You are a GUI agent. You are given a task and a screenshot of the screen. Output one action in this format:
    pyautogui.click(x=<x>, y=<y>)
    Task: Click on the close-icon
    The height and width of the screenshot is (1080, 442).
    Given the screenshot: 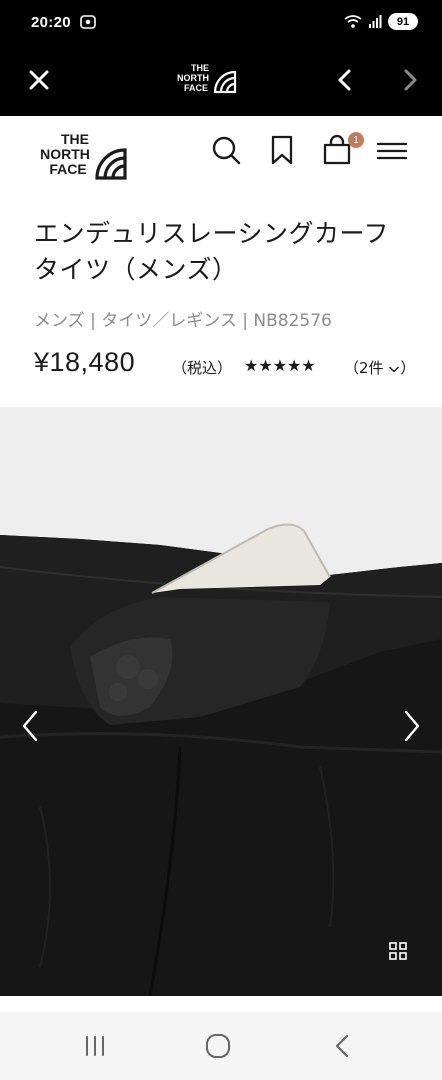 What is the action you would take?
    pyautogui.click(x=39, y=80)
    